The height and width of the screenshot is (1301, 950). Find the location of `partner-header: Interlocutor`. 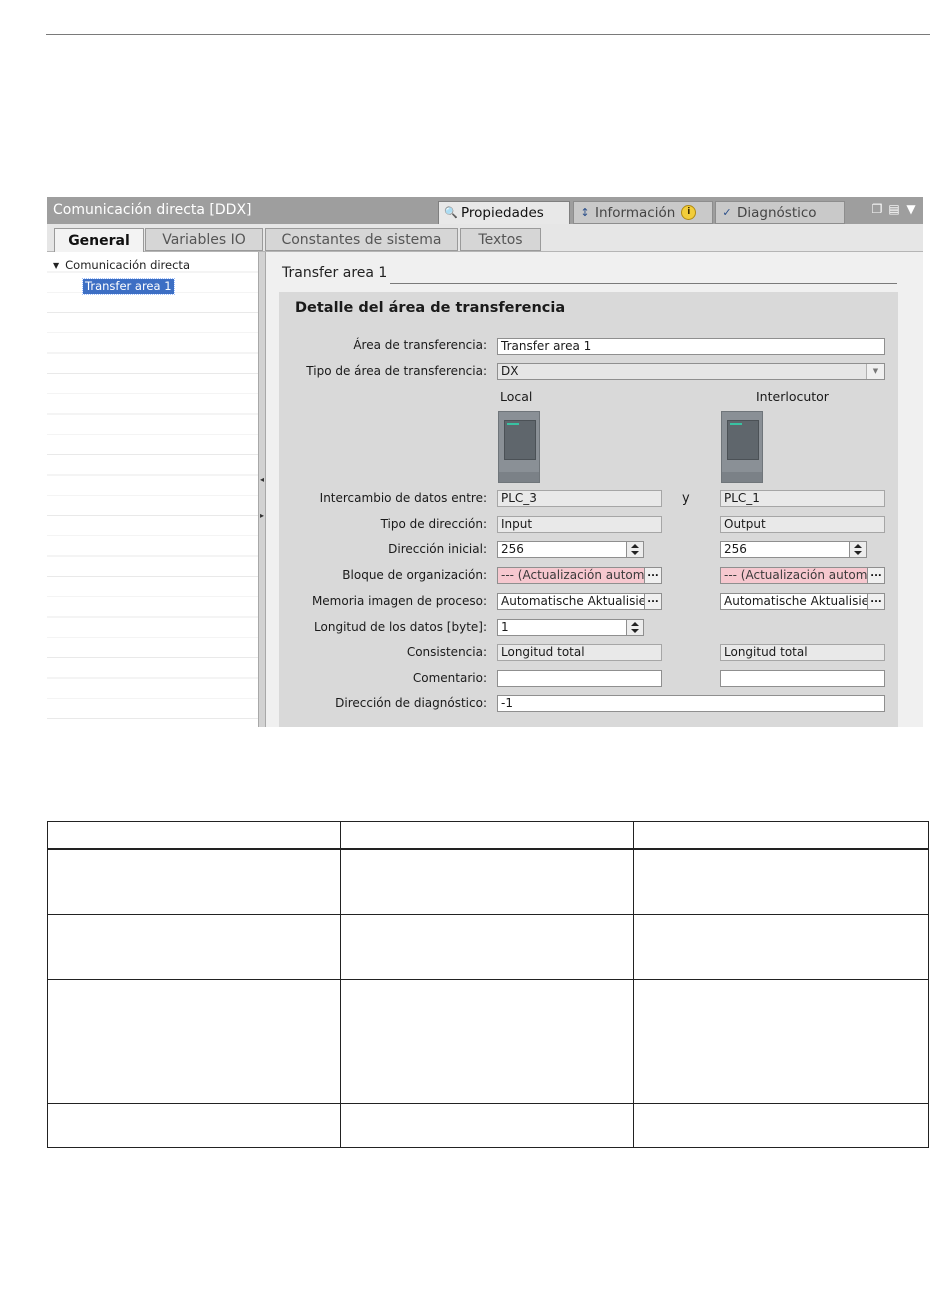

partner-header: Interlocutor is located at coordinates (792, 396).